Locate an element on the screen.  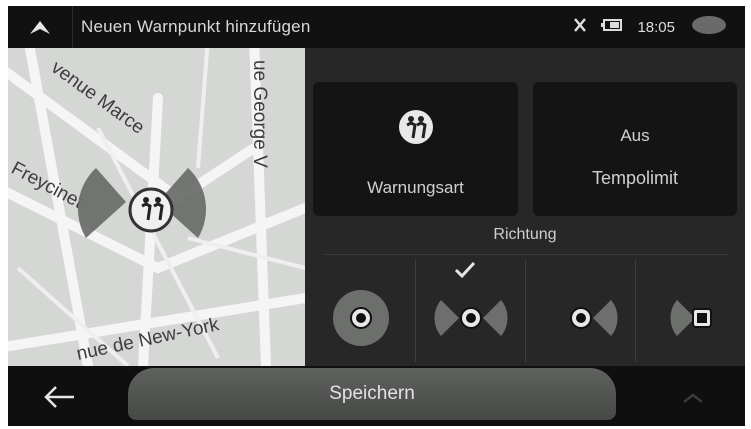
divider is located at coordinates (527, 254).